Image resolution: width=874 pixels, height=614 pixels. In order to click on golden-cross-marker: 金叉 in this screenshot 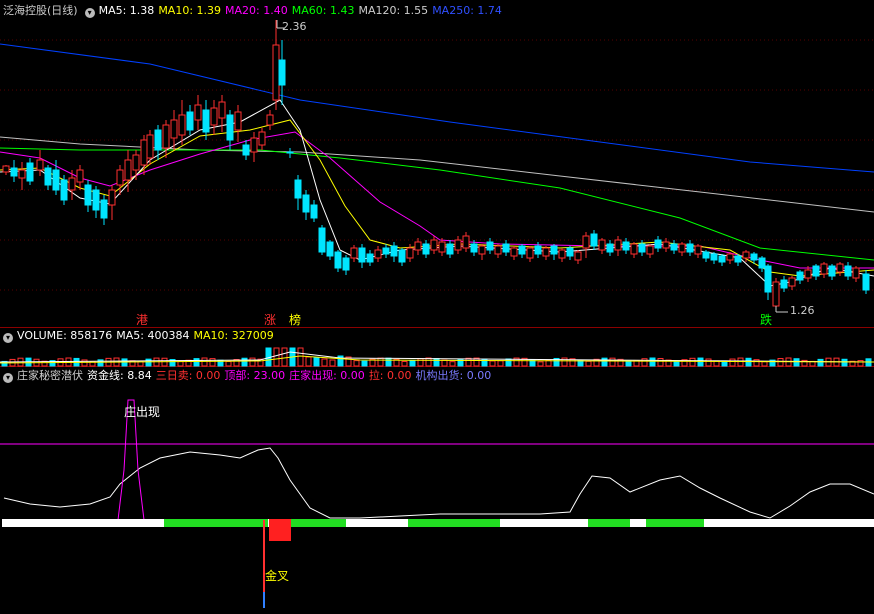, I will do `click(277, 576)`.